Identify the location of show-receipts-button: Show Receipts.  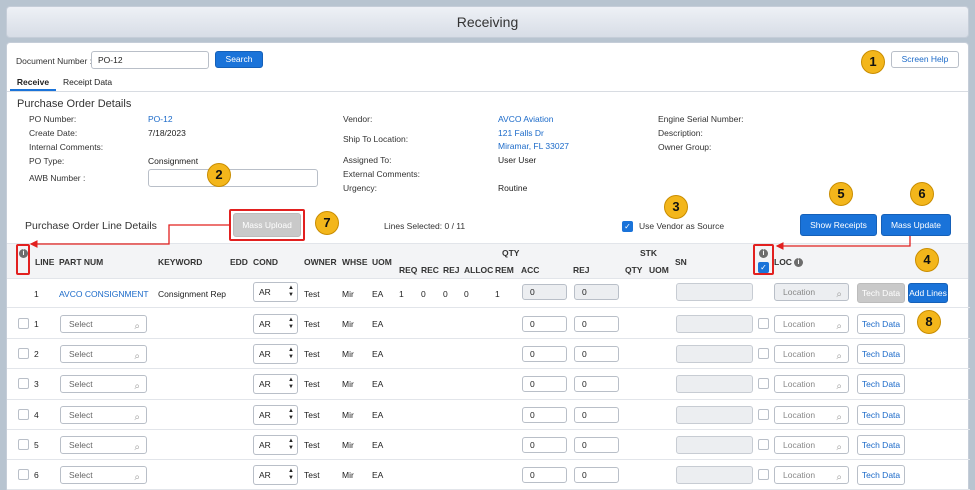
(838, 225).